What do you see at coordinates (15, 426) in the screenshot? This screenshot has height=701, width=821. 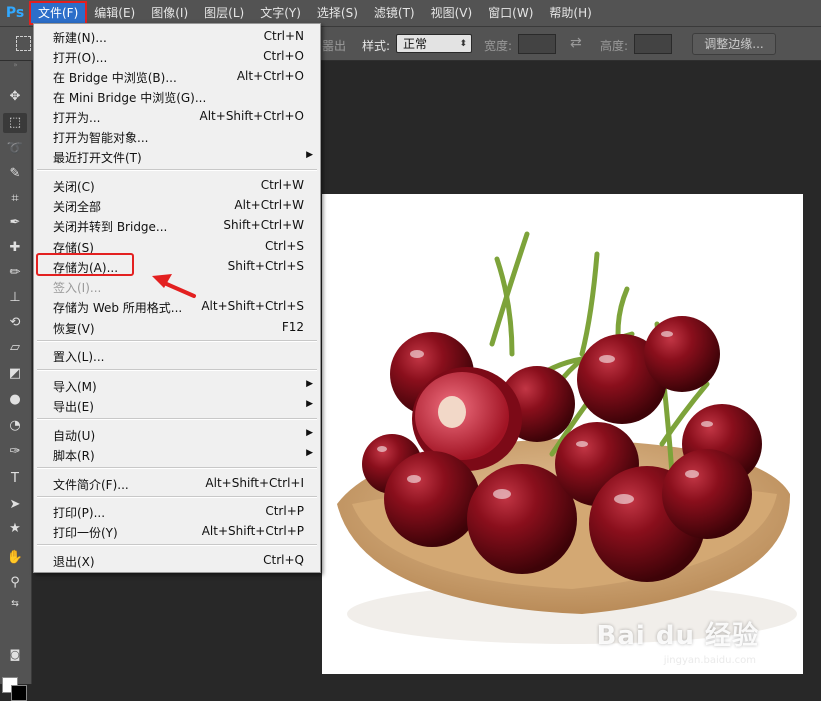 I see `dodge-tool-icon: ◔` at bounding box center [15, 426].